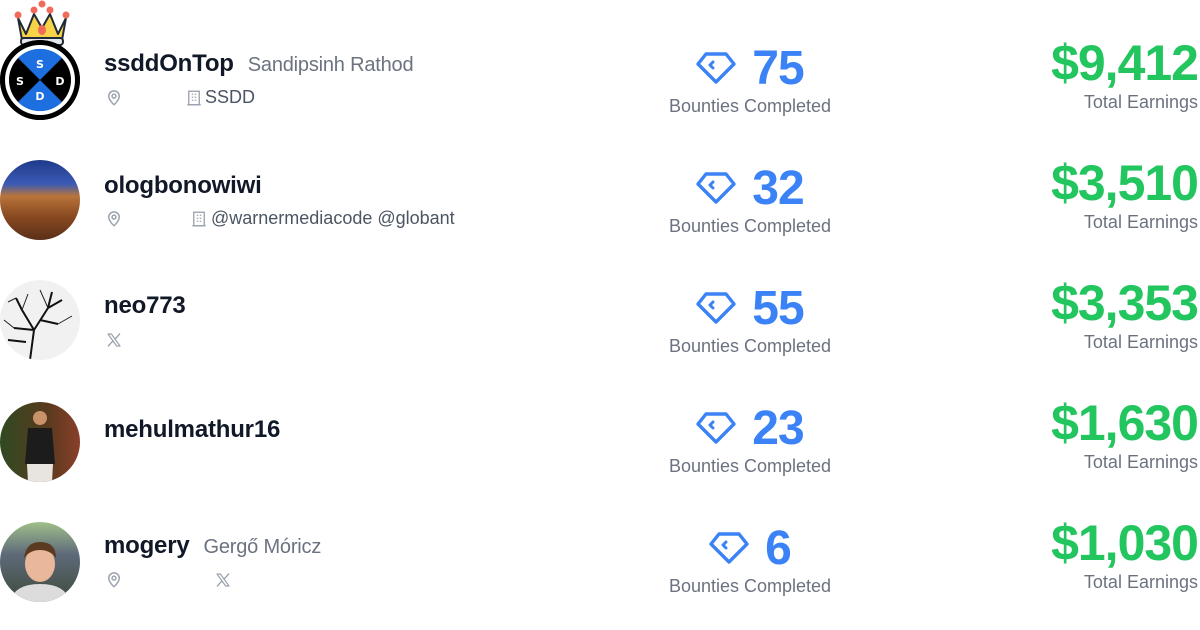 This screenshot has width=1200, height=630. Describe the element at coordinates (778, 188) in the screenshot. I see `bounties-count: 32` at that location.